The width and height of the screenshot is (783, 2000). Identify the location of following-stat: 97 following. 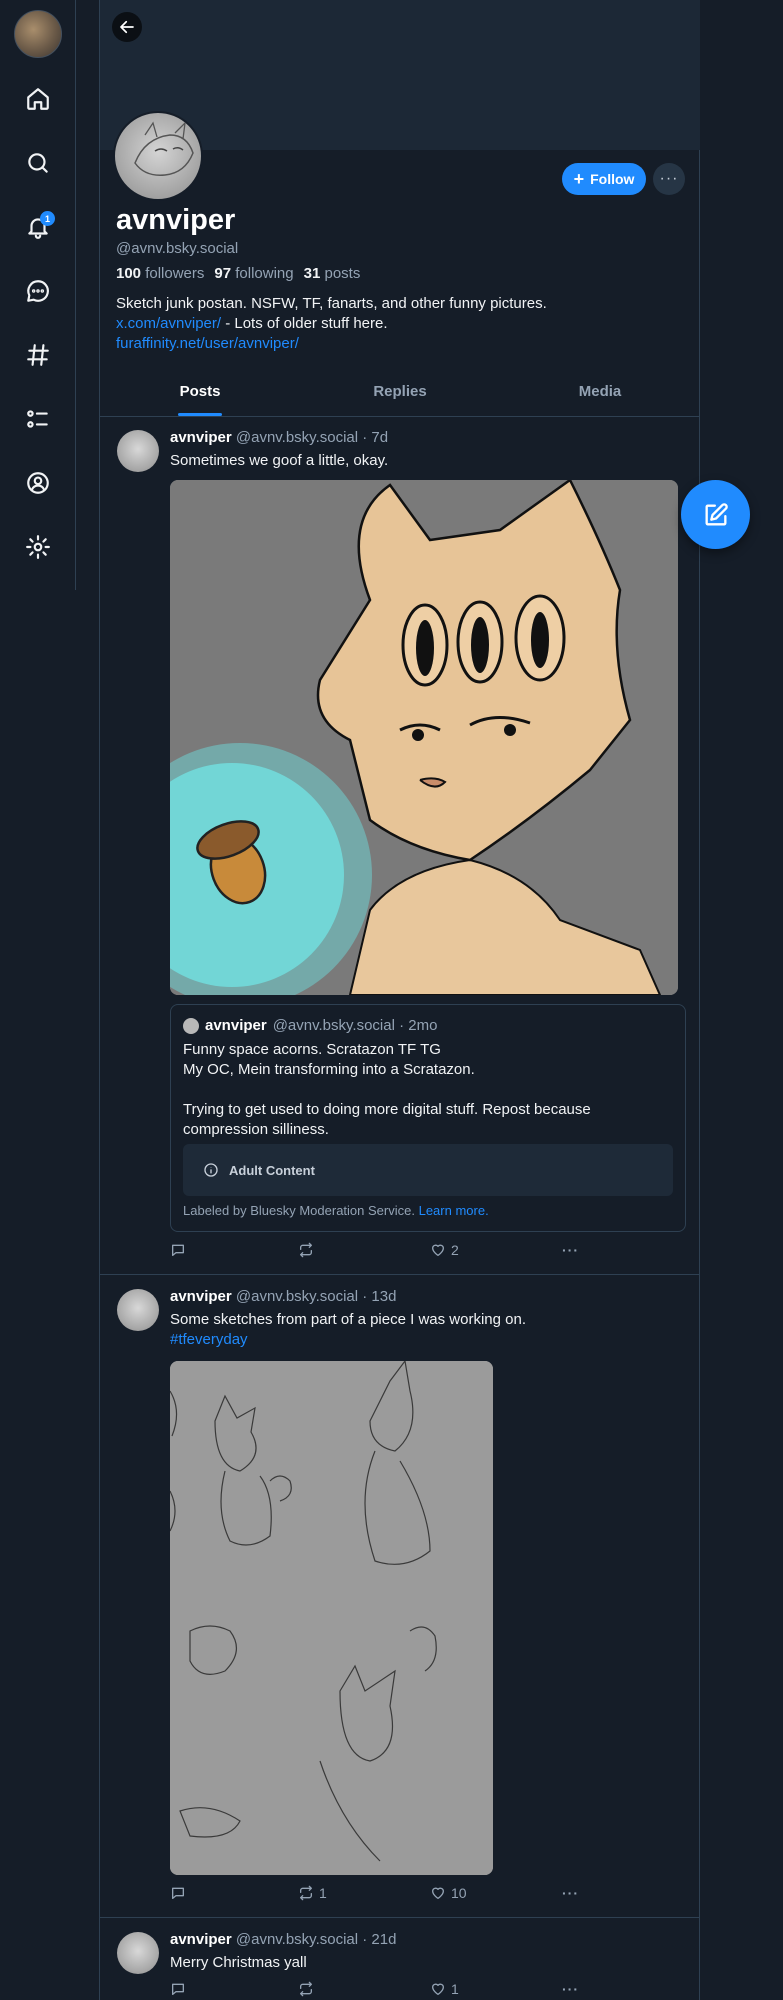
(253, 273).